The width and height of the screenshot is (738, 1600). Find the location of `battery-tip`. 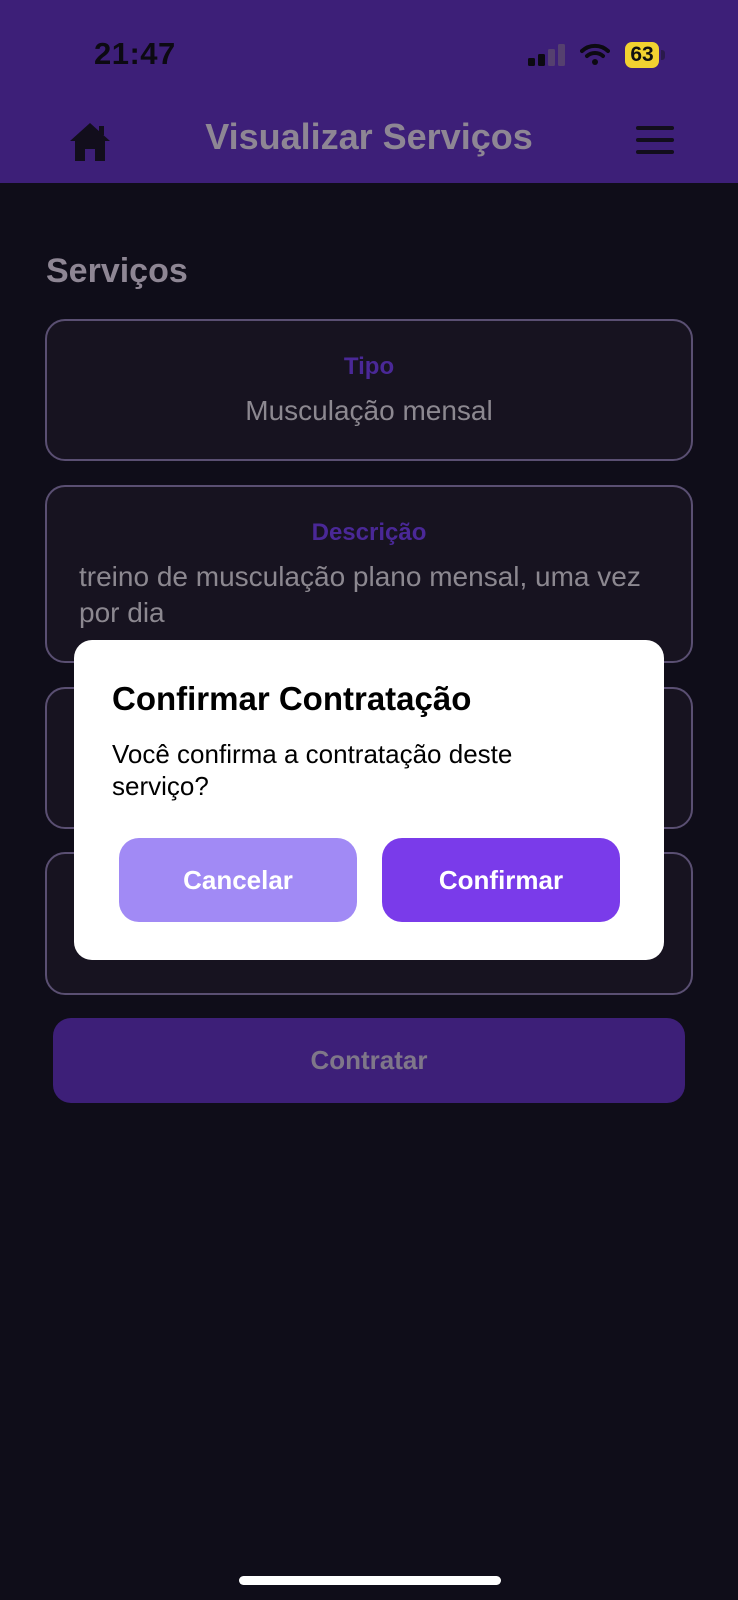

battery-tip is located at coordinates (663, 55).